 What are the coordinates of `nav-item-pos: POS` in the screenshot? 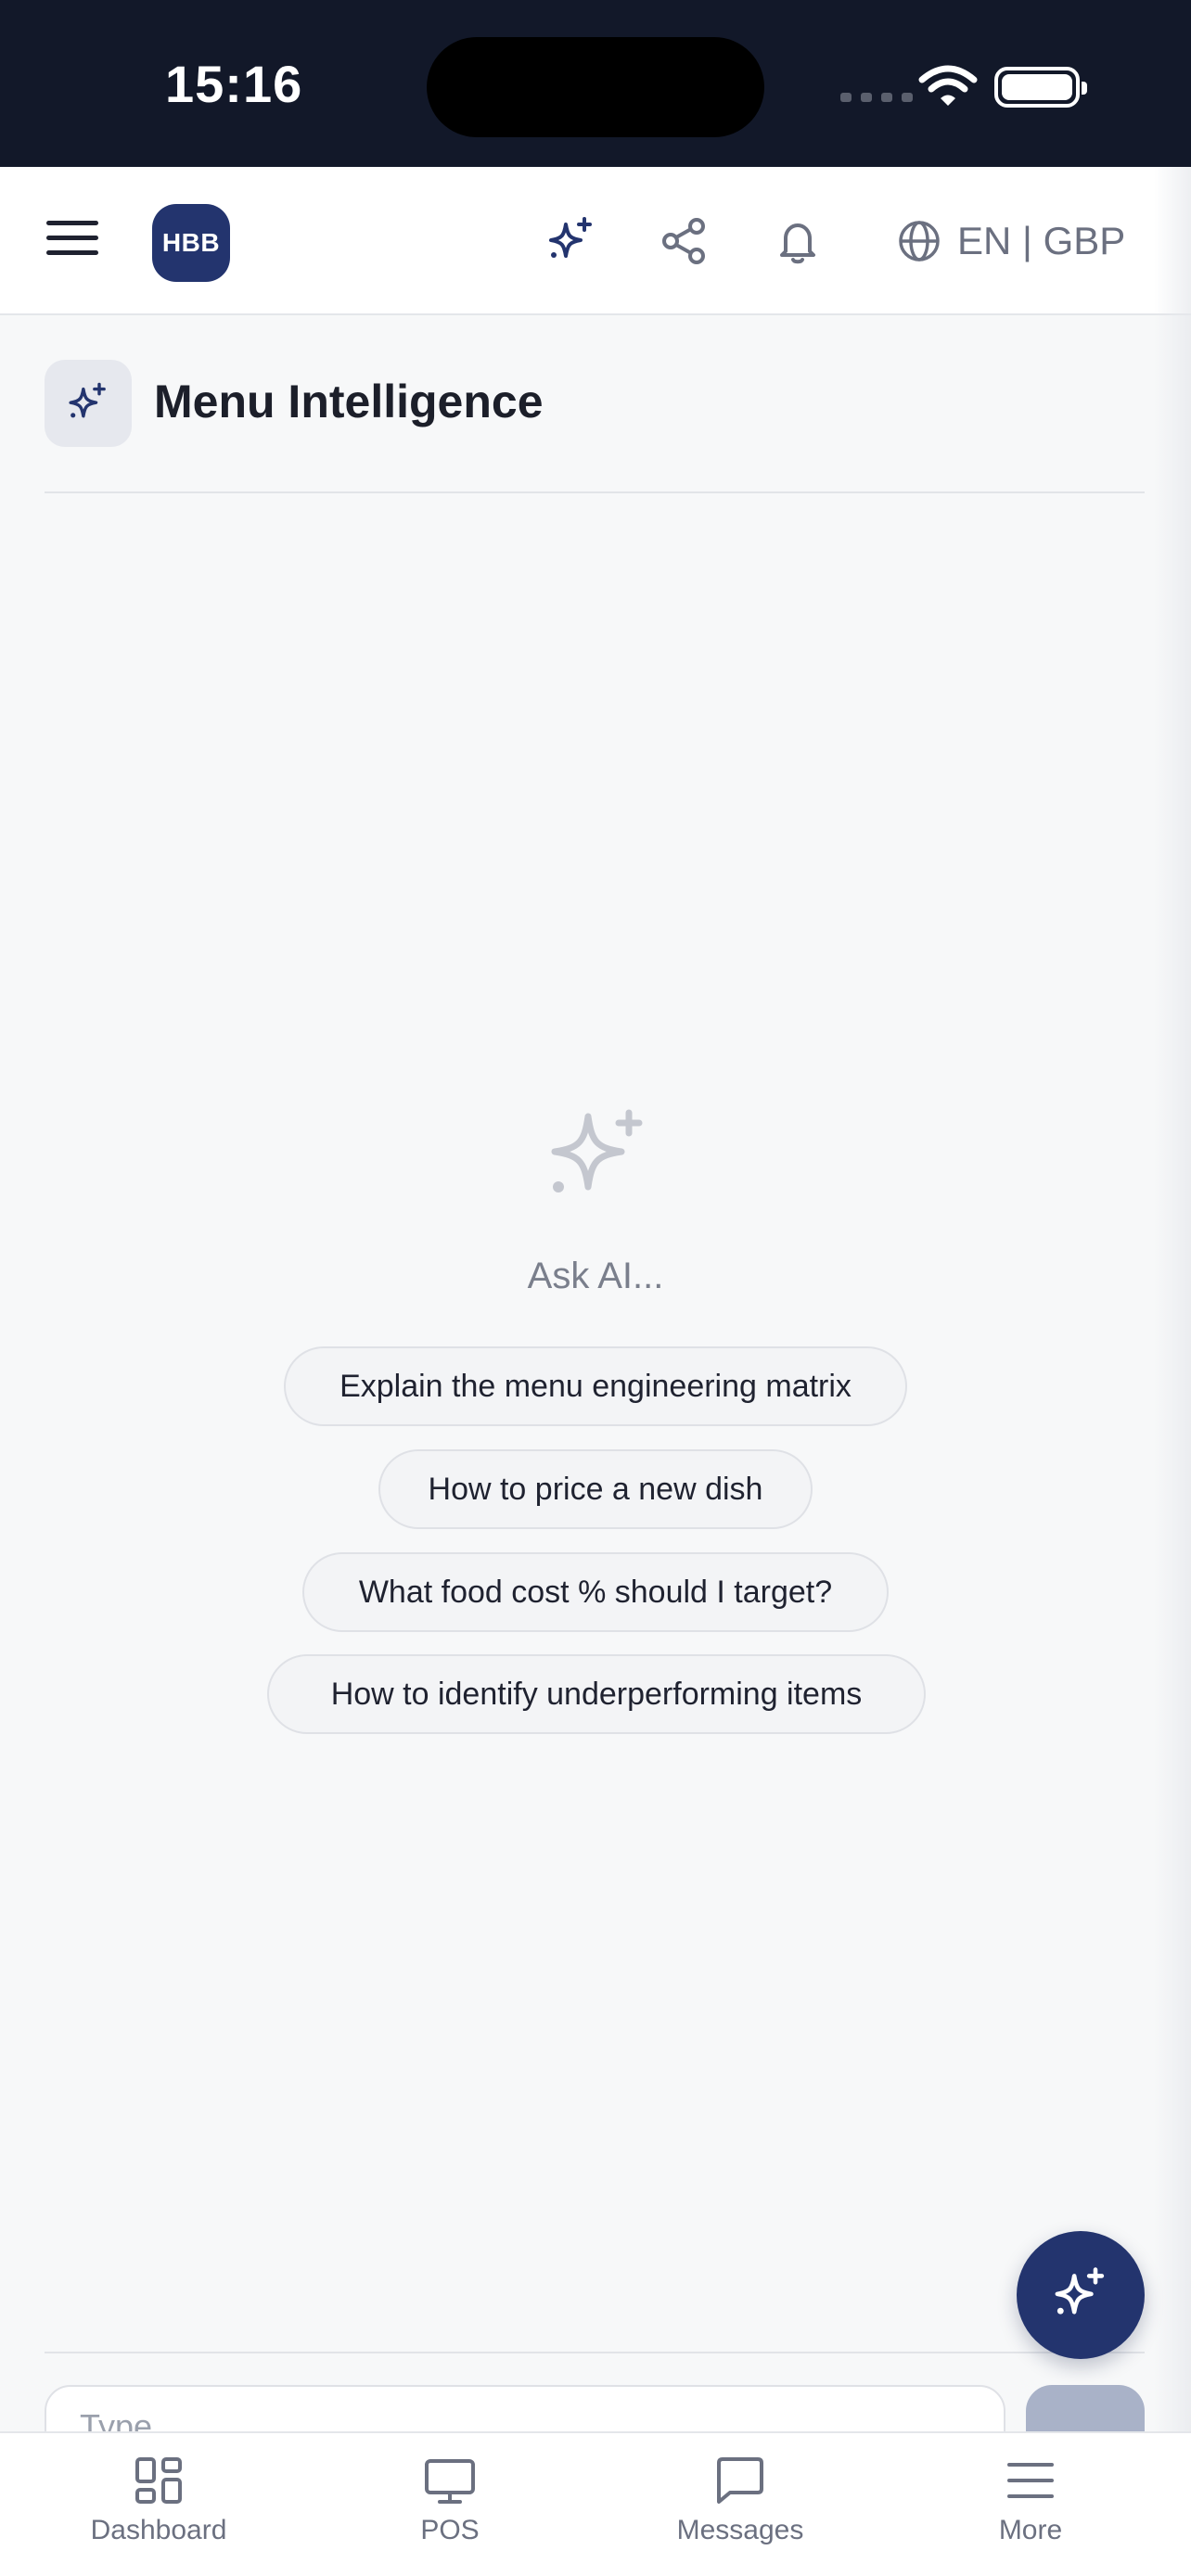 It's located at (450, 2500).